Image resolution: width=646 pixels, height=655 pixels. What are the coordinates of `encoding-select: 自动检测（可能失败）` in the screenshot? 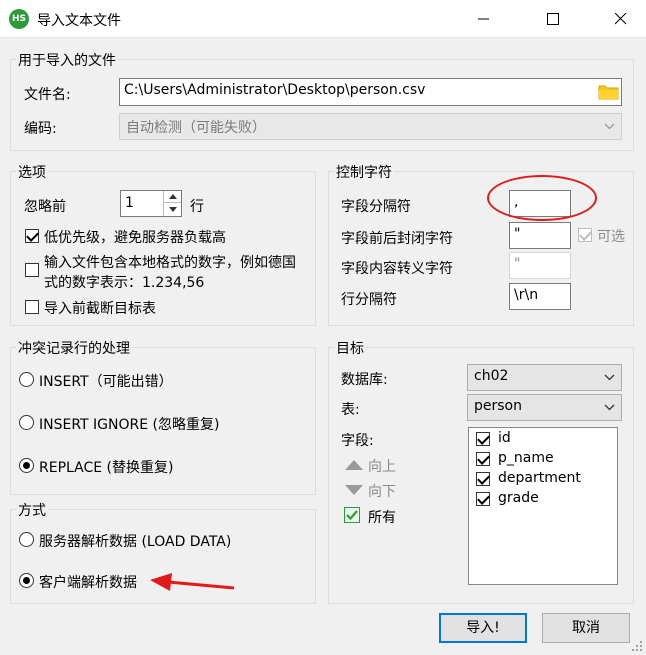 It's located at (370, 126).